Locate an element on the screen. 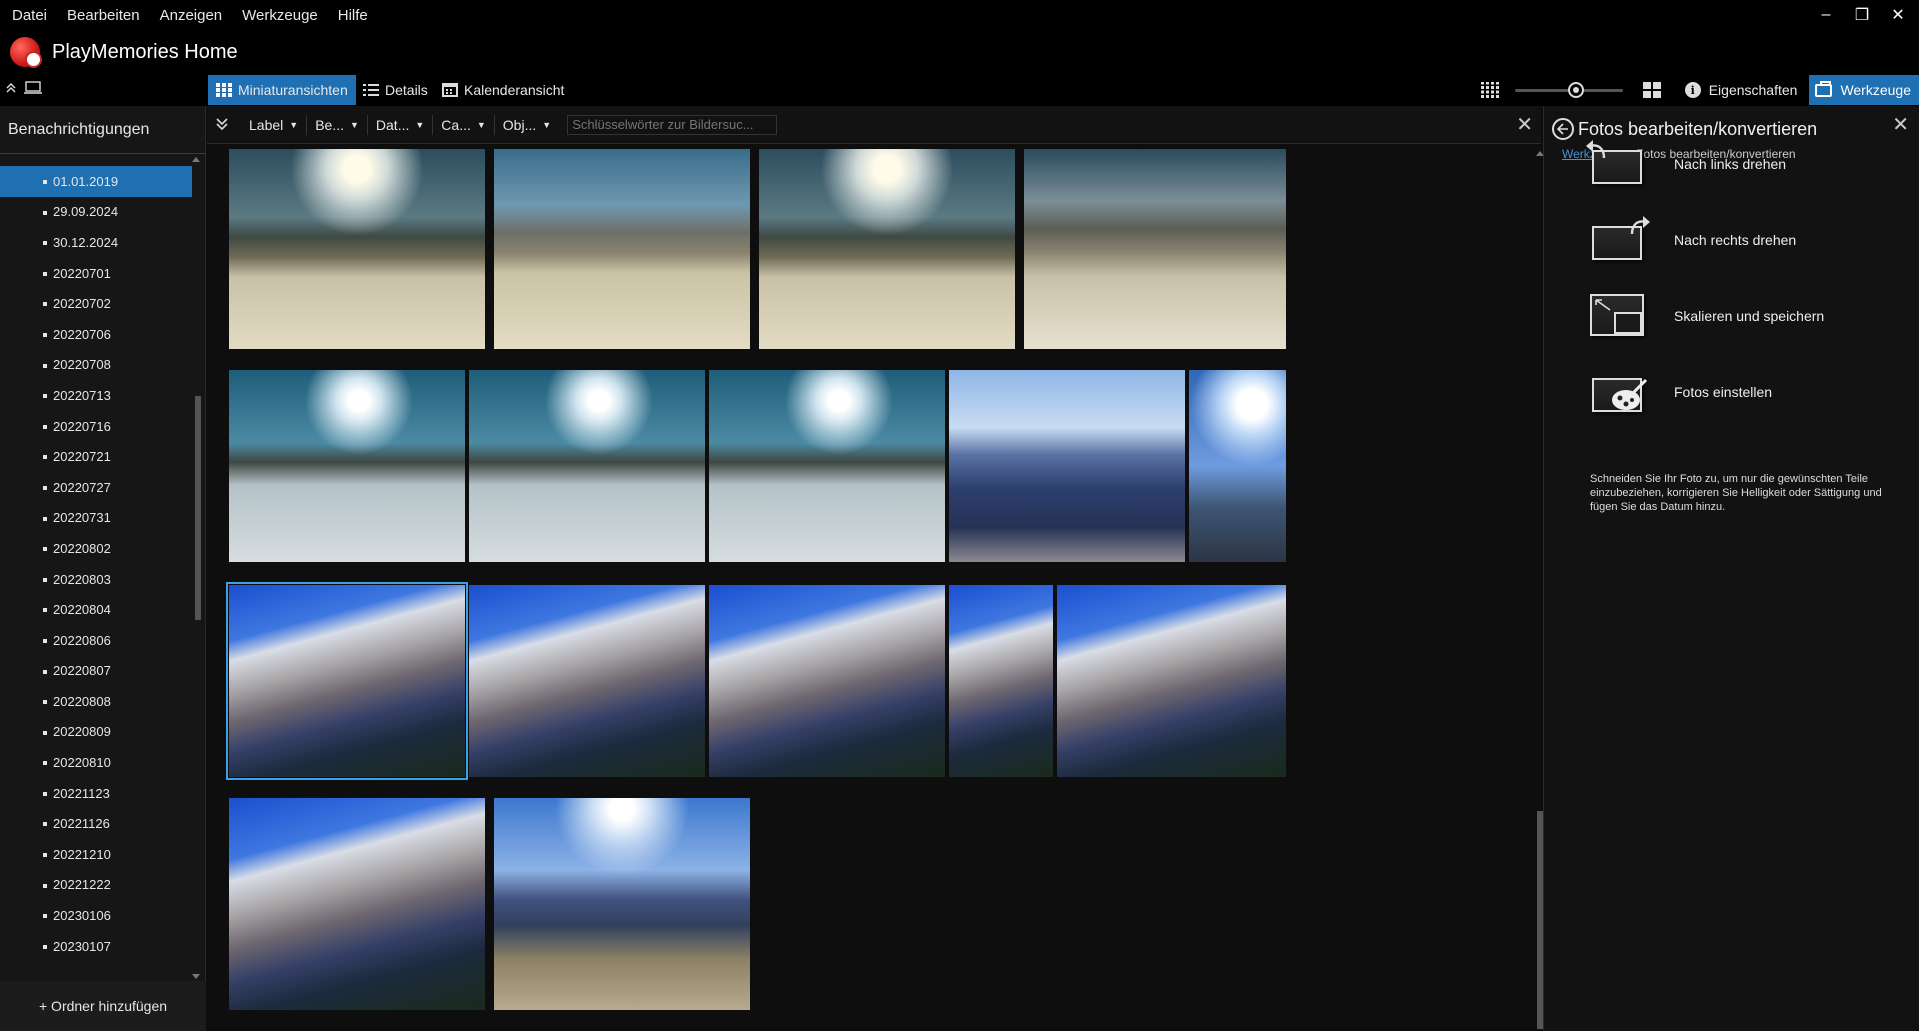 The image size is (1919, 1031). sidebar-toggle is located at coordinates (24, 88).